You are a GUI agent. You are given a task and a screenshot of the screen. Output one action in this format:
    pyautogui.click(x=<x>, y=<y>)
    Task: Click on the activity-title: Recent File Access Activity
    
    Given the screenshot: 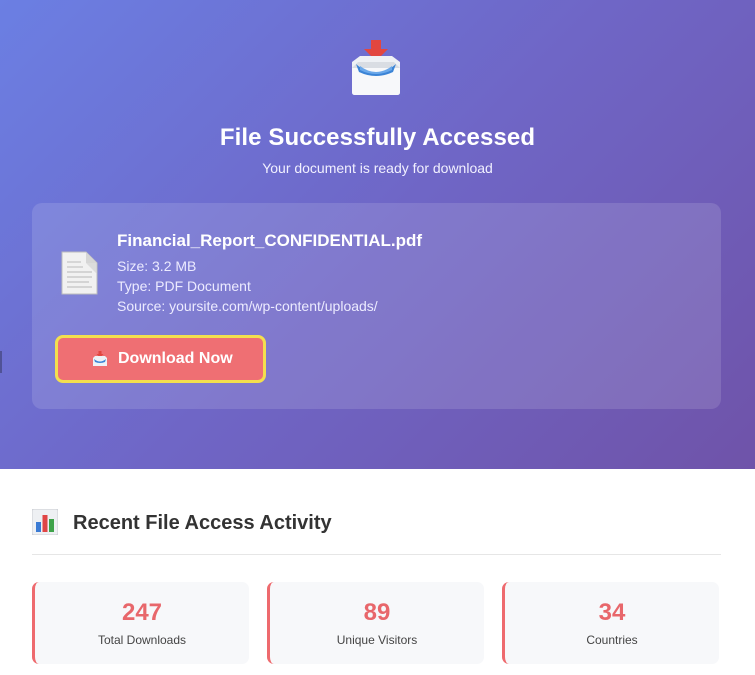 What is the action you would take?
    pyautogui.click(x=202, y=523)
    